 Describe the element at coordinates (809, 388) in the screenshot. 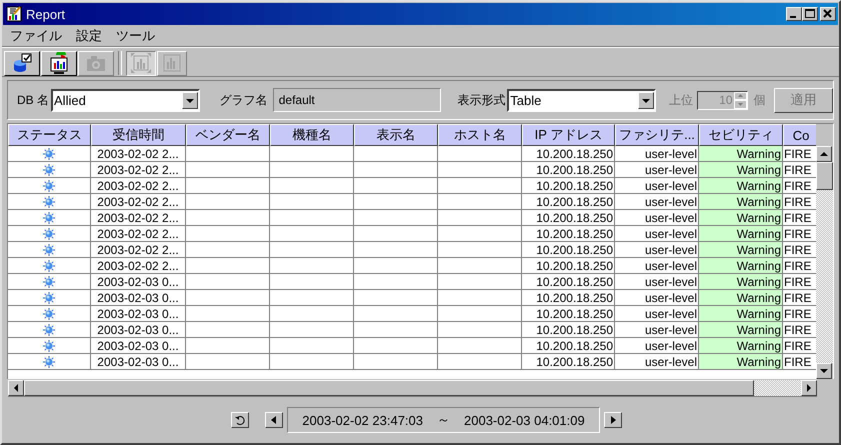

I see `scroll-right-button` at that location.